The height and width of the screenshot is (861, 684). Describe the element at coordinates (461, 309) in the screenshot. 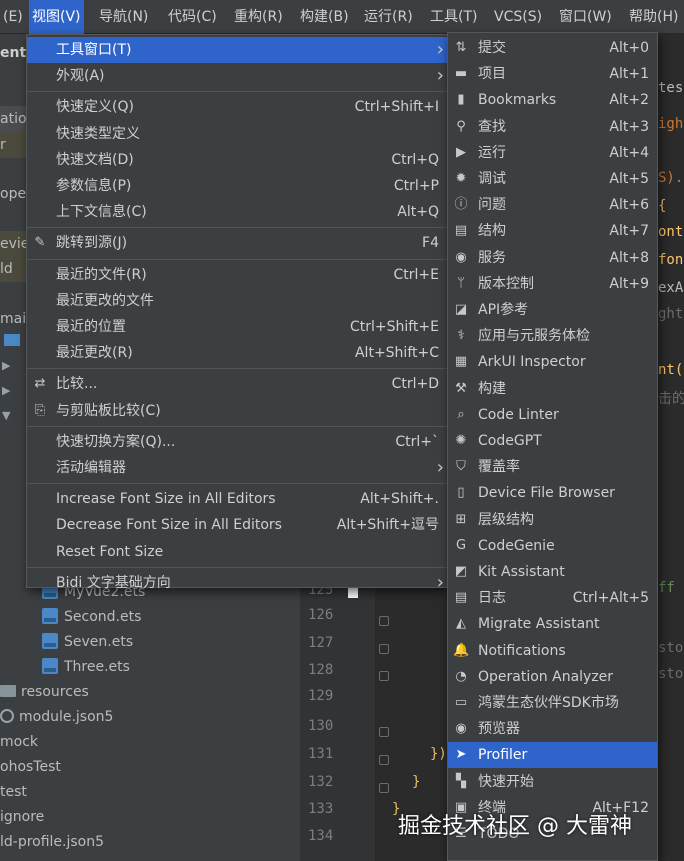

I see `api-icon: ◪` at that location.